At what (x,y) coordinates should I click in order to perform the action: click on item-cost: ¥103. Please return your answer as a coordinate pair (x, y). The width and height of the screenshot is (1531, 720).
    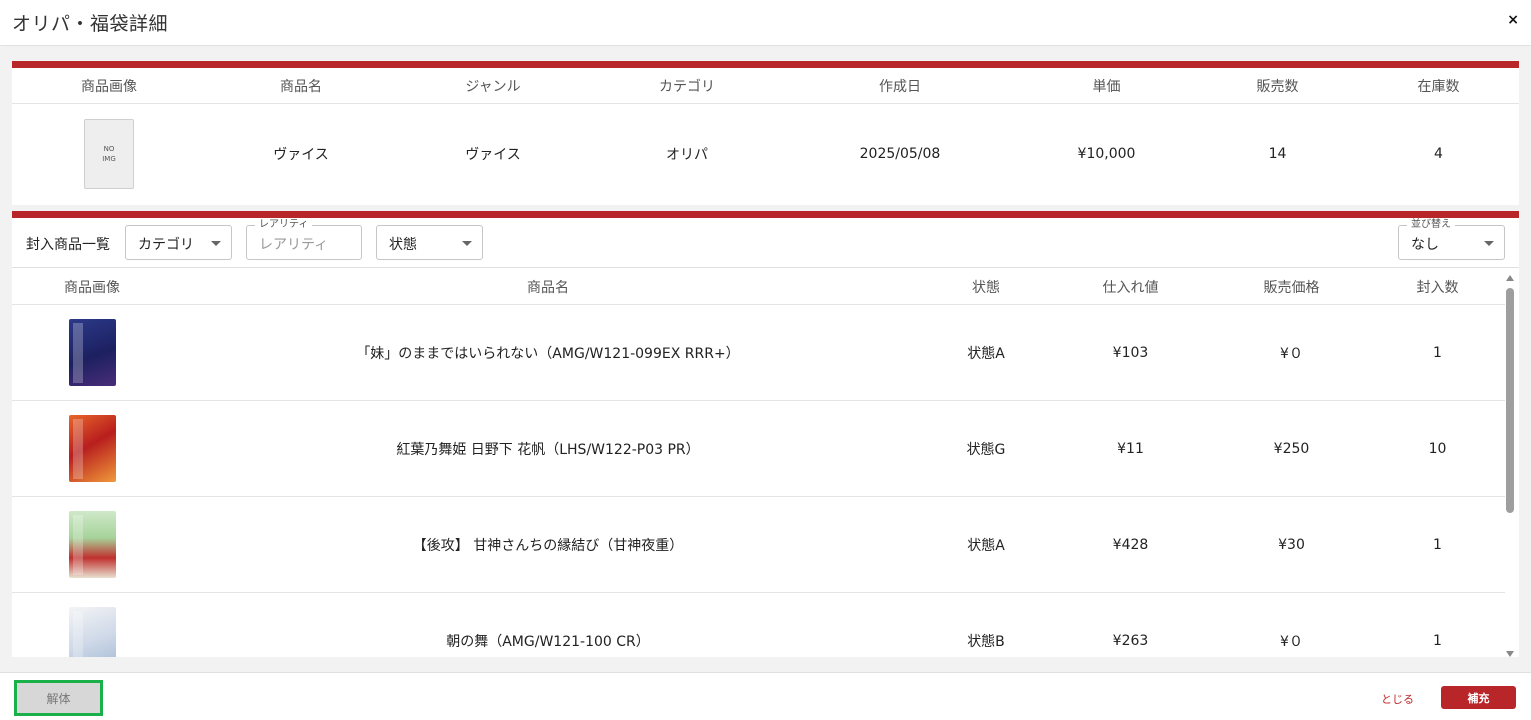
    Looking at the image, I should click on (1130, 352).